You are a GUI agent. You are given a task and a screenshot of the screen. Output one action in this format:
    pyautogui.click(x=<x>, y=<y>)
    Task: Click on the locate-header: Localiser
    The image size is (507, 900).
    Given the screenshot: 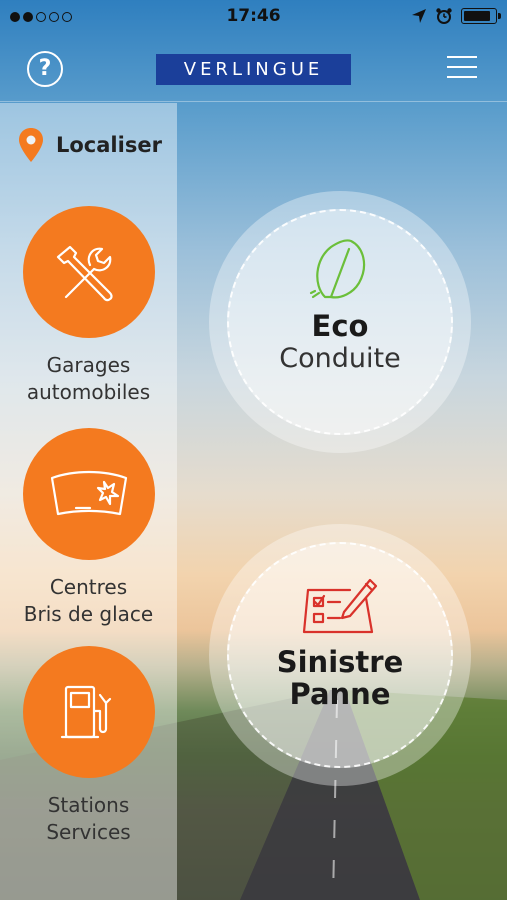 What is the action you would take?
    pyautogui.click(x=90, y=145)
    